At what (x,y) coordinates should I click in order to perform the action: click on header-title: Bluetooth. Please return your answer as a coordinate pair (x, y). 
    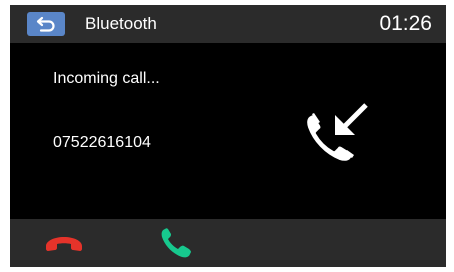
    Looking at the image, I should click on (121, 23).